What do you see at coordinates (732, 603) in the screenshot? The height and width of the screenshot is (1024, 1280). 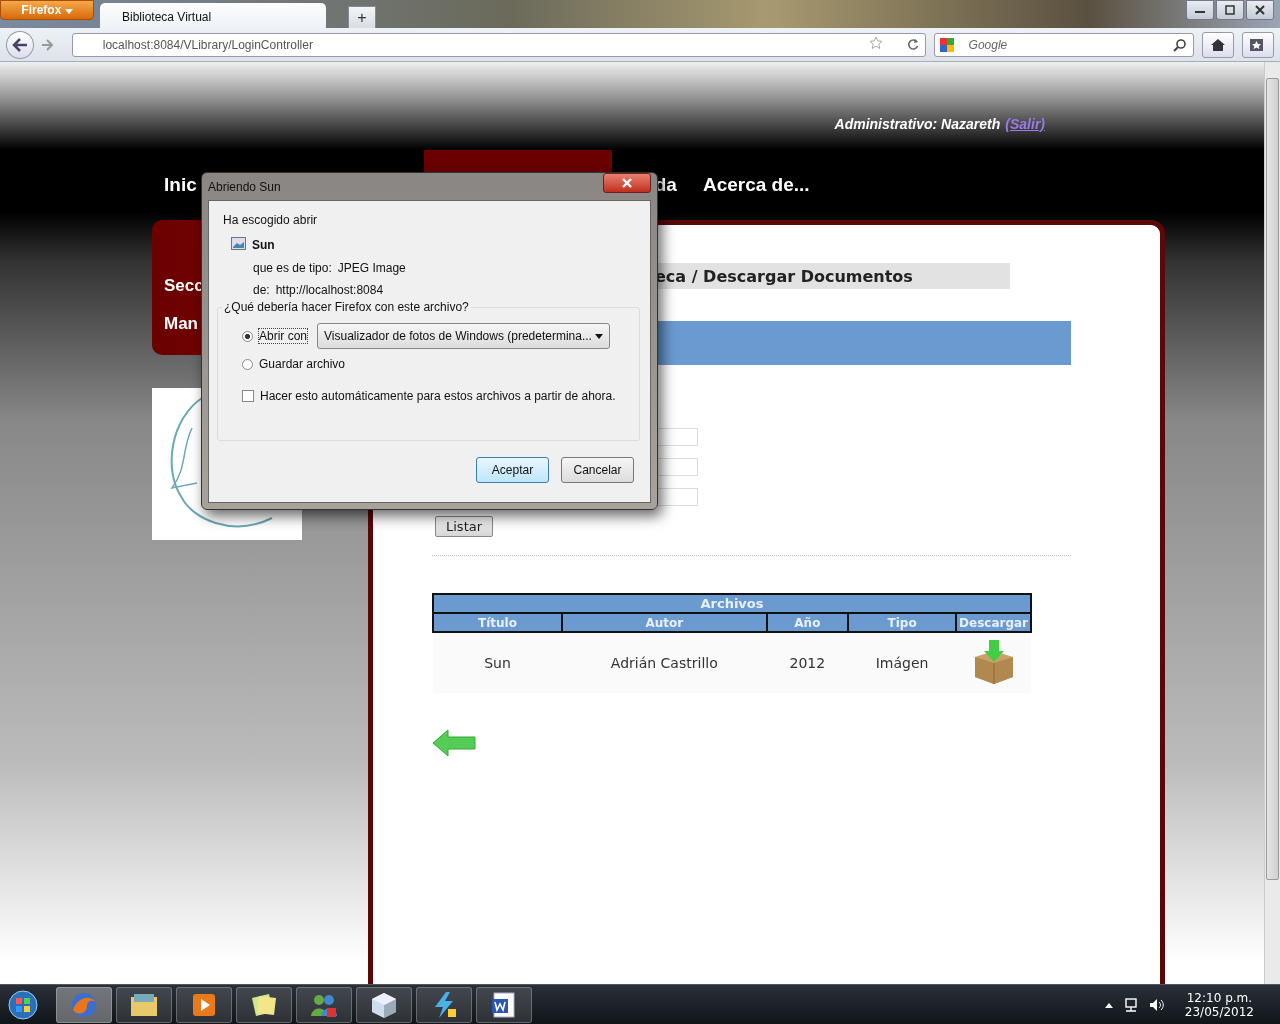 I see `table-caption: Archivos` at bounding box center [732, 603].